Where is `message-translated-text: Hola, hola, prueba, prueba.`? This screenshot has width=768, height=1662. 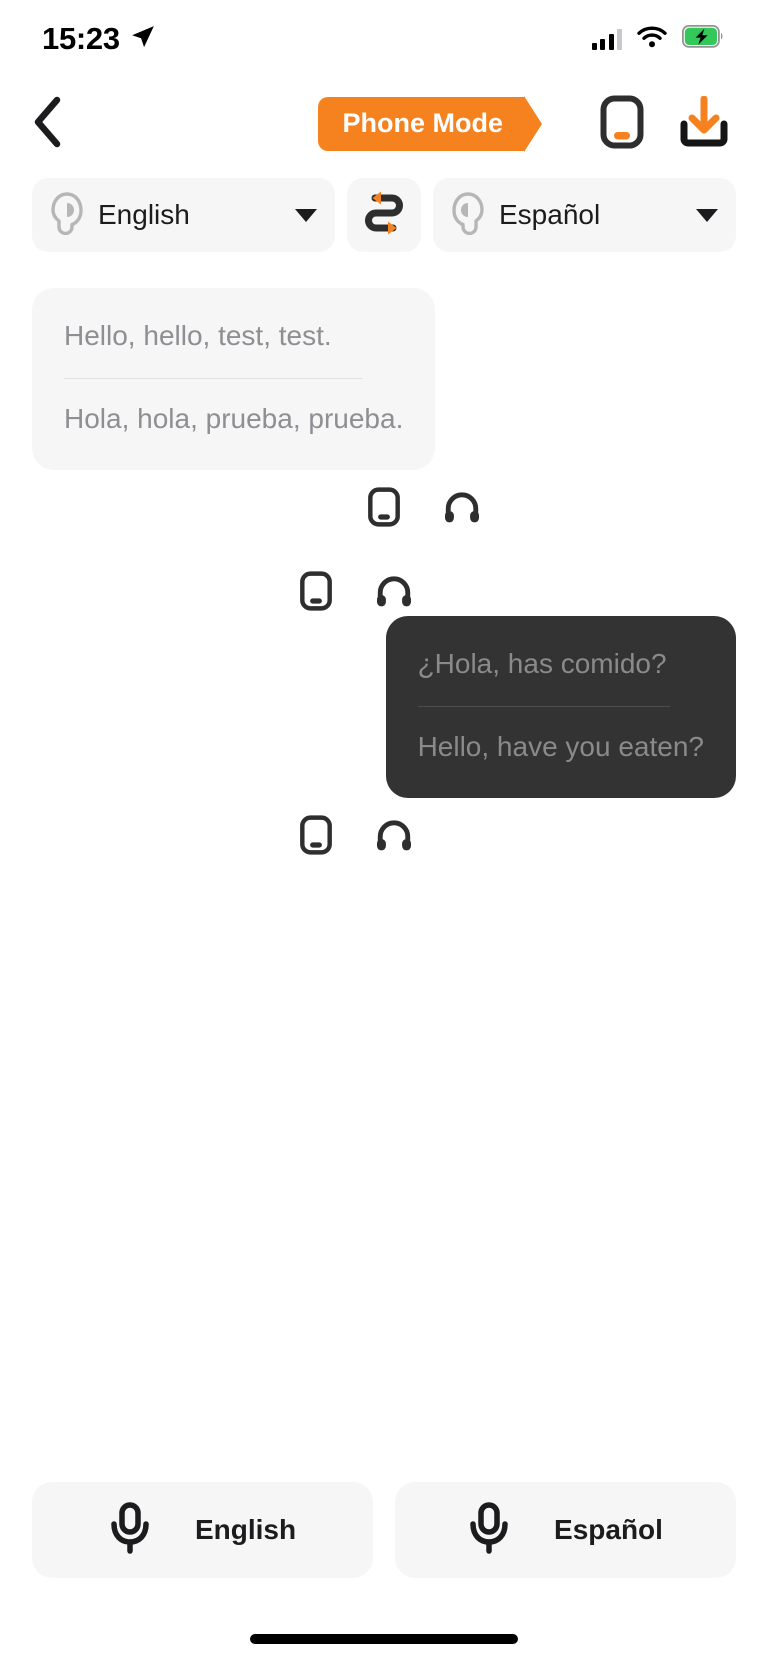
message-translated-text: Hola, hola, prueba, prueba. is located at coordinates (234, 419).